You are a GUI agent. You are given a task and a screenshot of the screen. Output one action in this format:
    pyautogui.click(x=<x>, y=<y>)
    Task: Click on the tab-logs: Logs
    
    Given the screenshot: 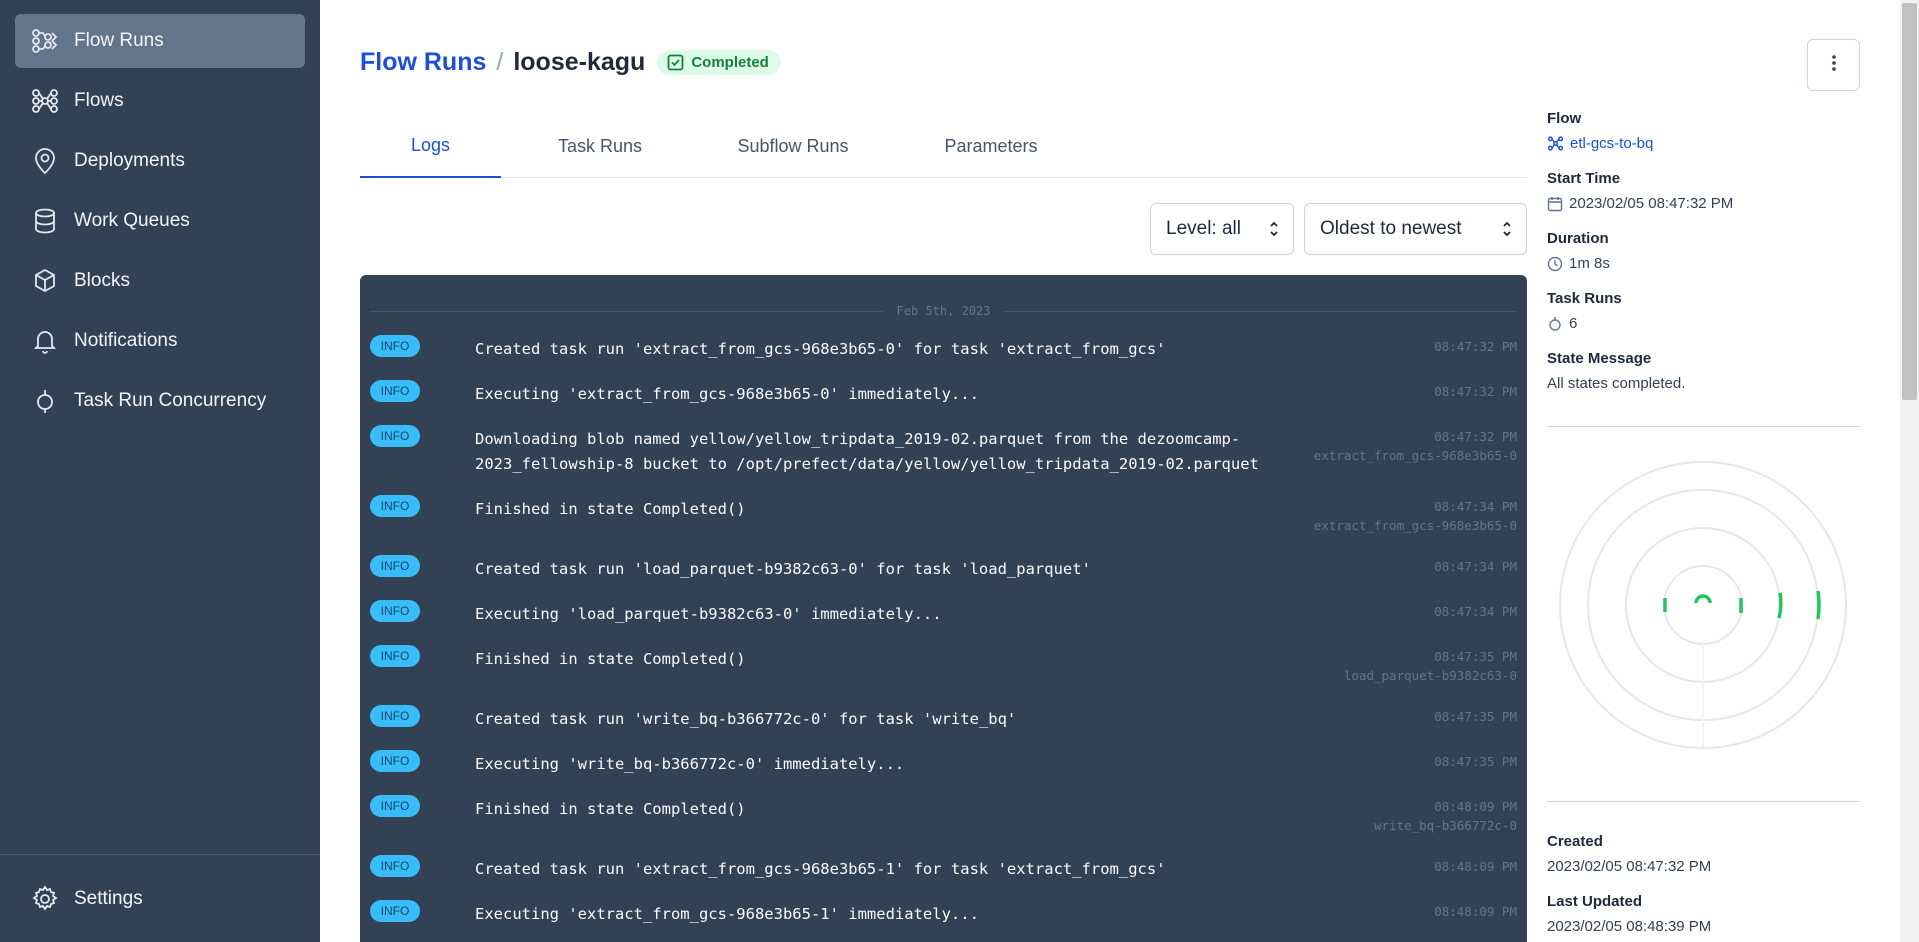 What is the action you would take?
    pyautogui.click(x=430, y=146)
    